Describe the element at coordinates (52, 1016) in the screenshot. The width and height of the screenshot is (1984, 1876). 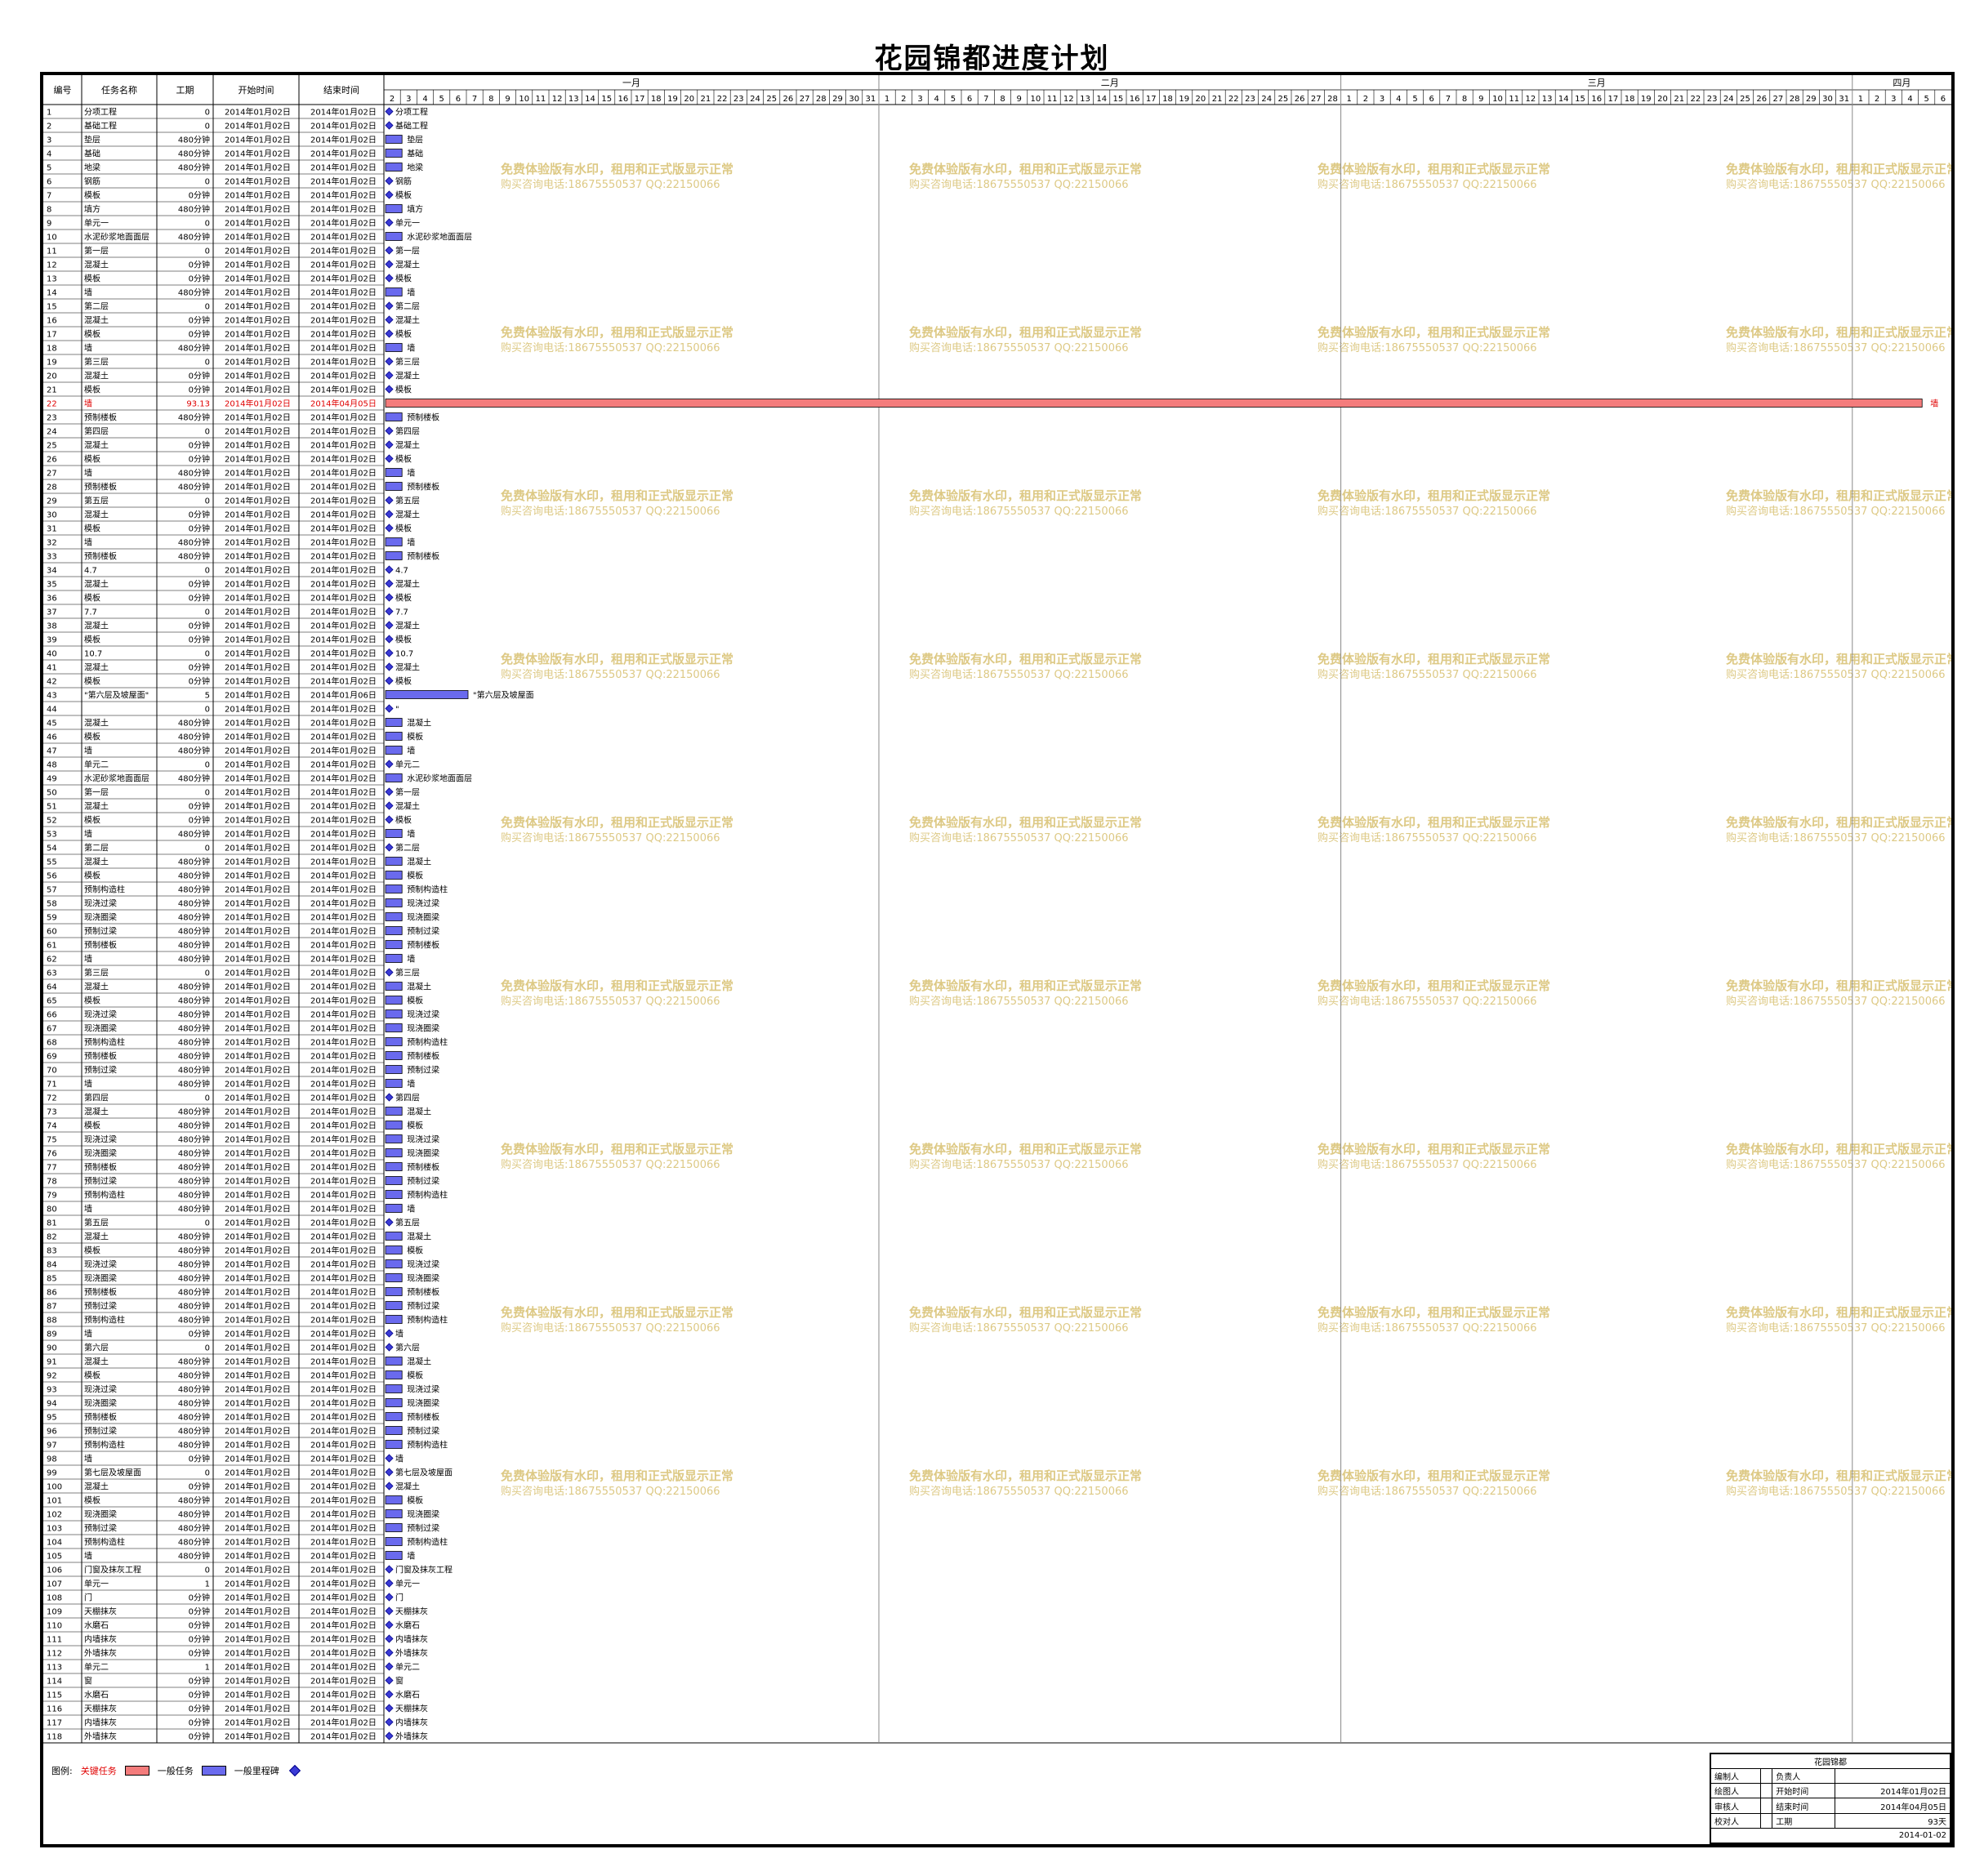
I see `task-id: 66` at that location.